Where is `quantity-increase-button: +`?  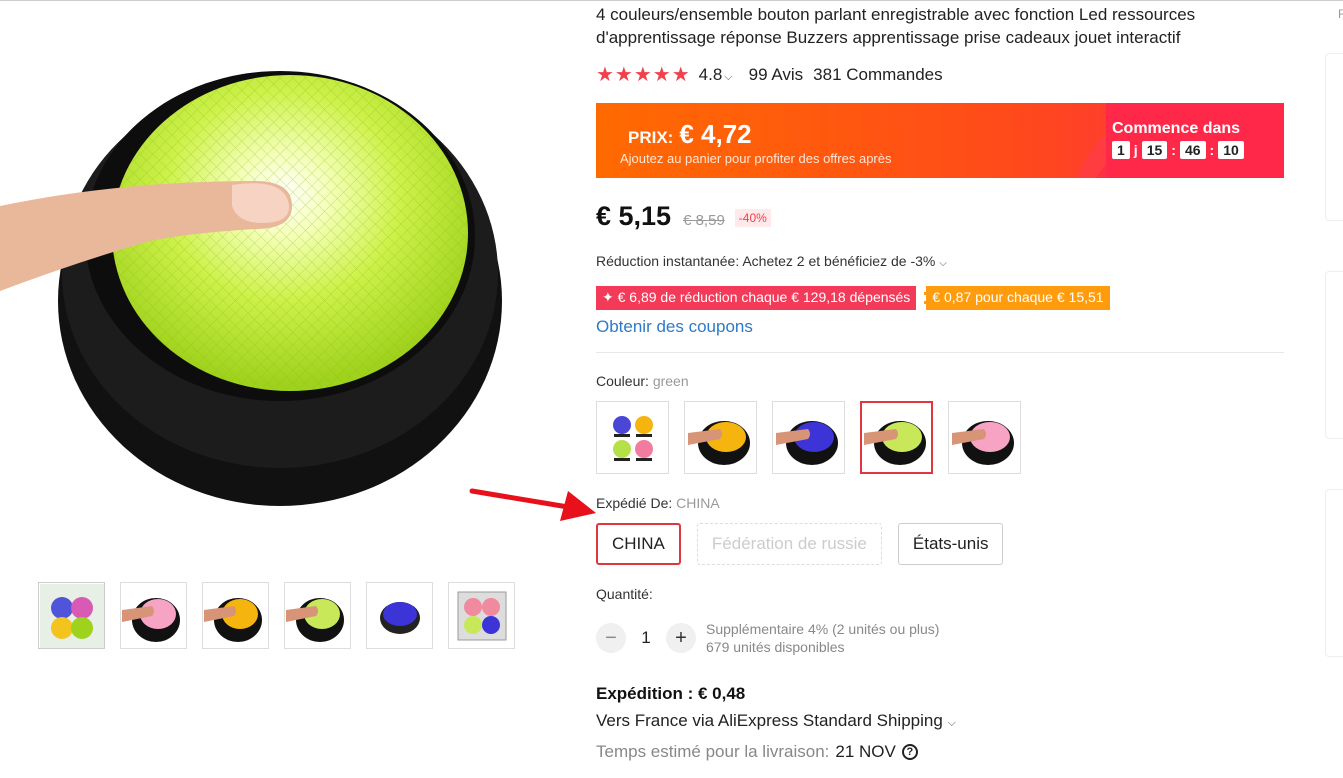 quantity-increase-button: + is located at coordinates (681, 638).